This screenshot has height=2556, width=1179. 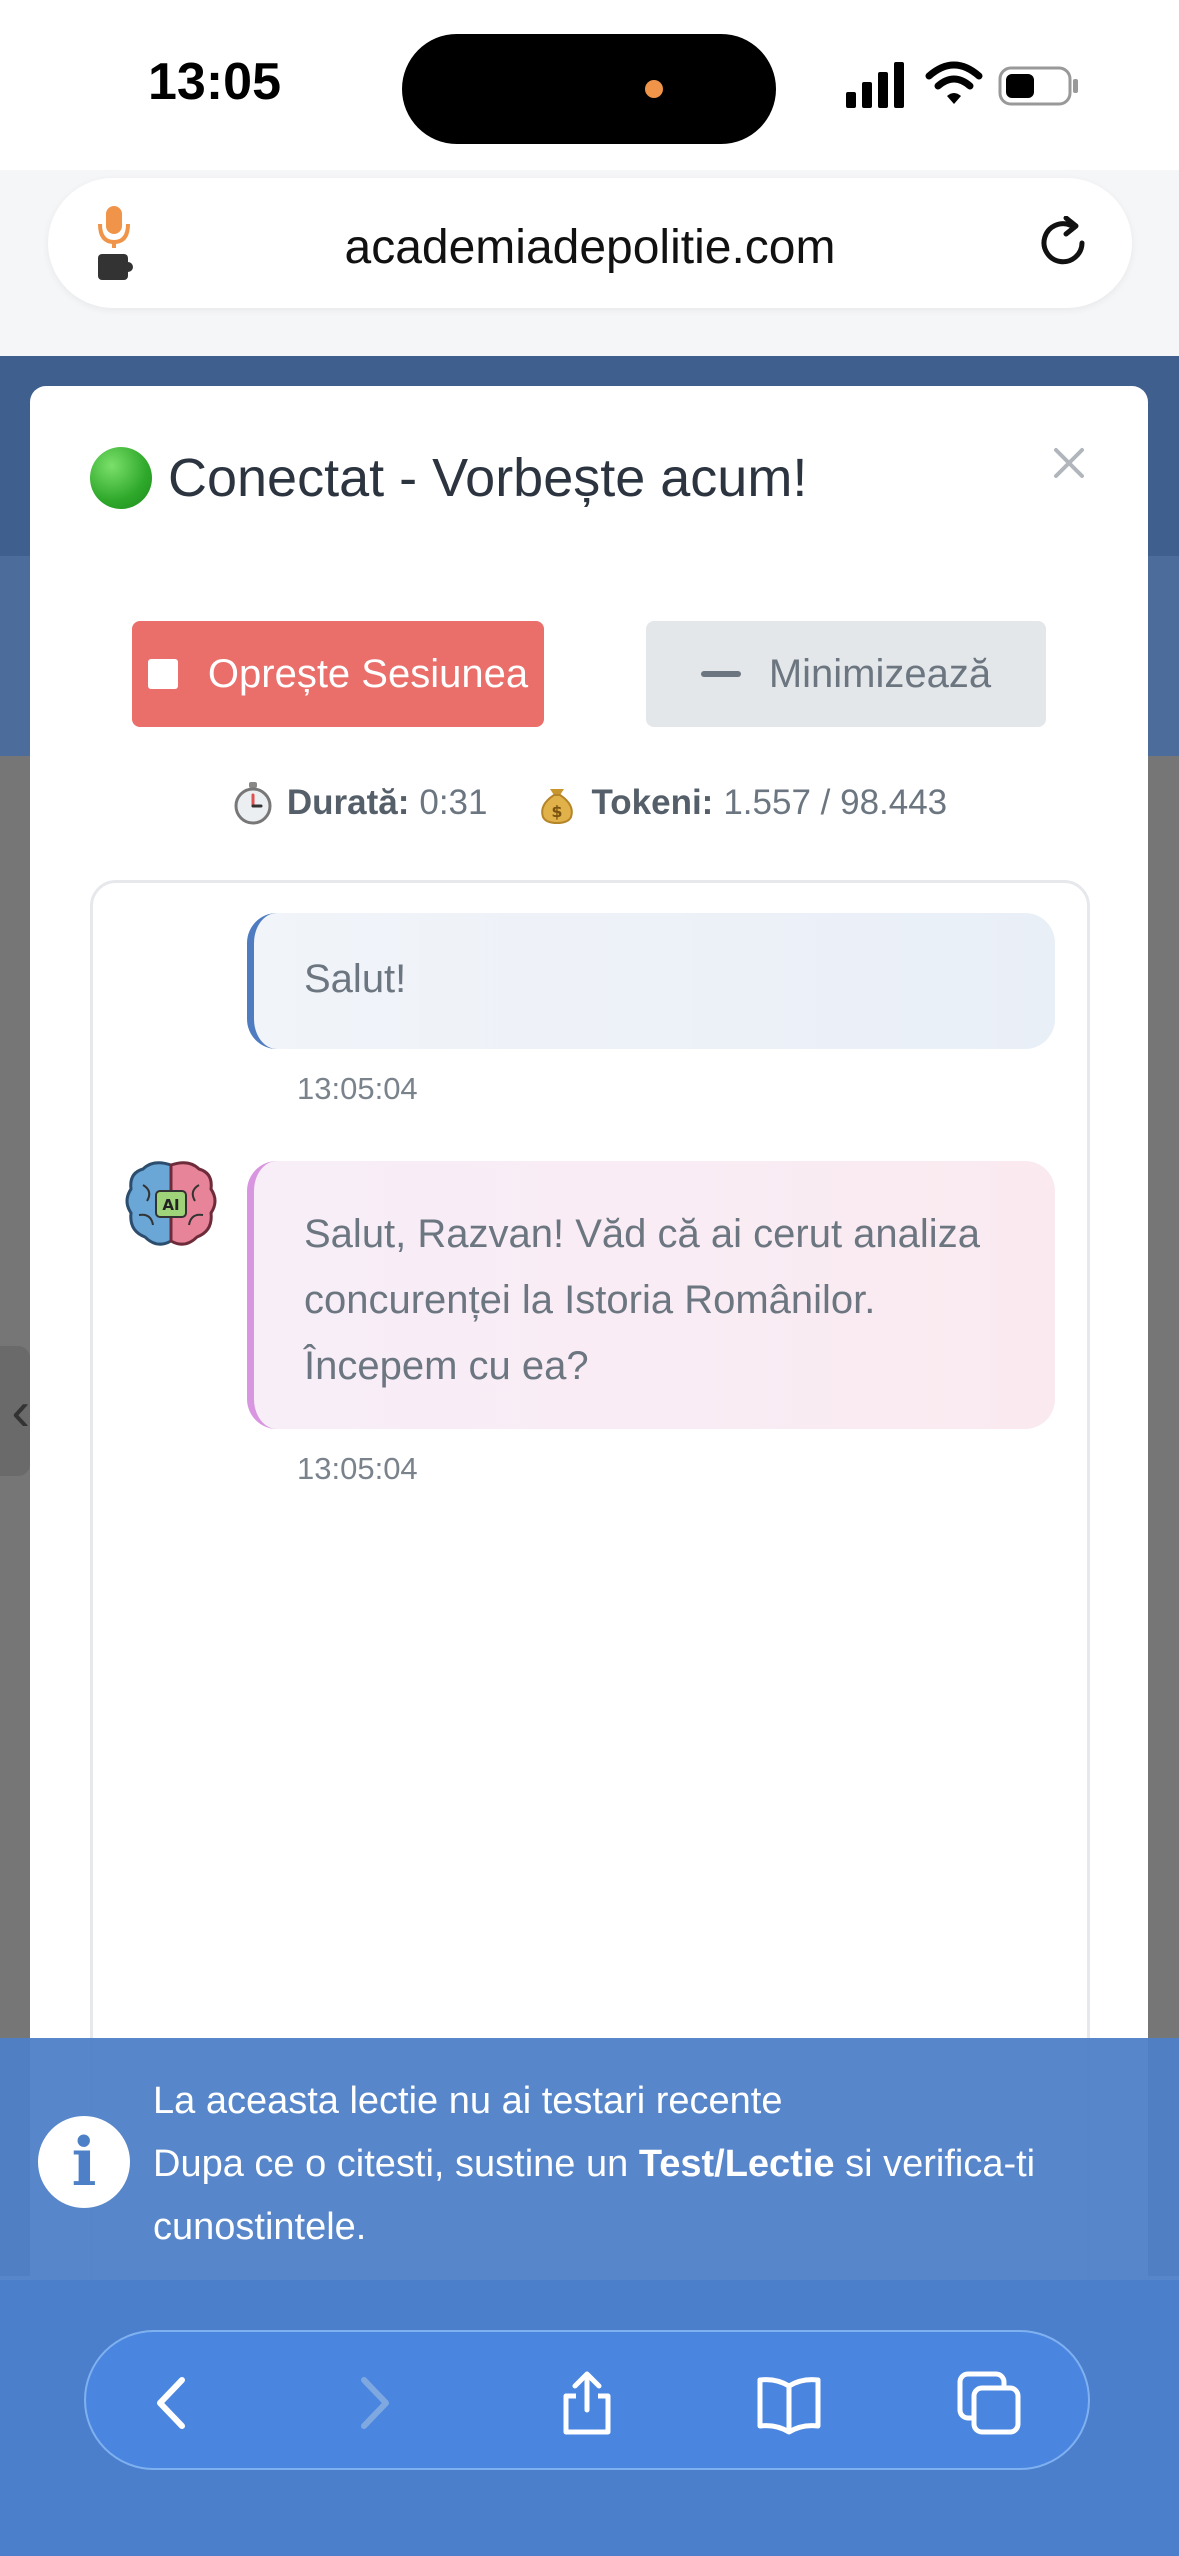 I want to click on duration-label: Durată:, so click(x=348, y=802).